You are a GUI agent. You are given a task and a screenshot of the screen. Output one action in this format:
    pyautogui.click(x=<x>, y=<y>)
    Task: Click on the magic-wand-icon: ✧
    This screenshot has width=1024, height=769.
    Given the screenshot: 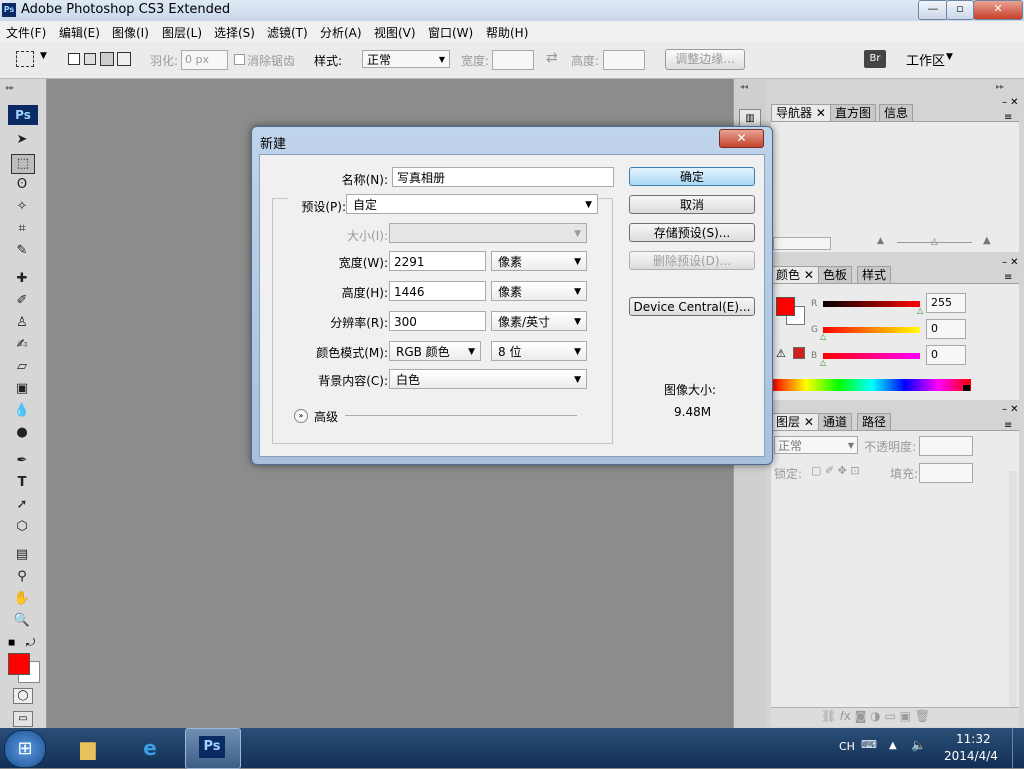 What is the action you would take?
    pyautogui.click(x=22, y=207)
    